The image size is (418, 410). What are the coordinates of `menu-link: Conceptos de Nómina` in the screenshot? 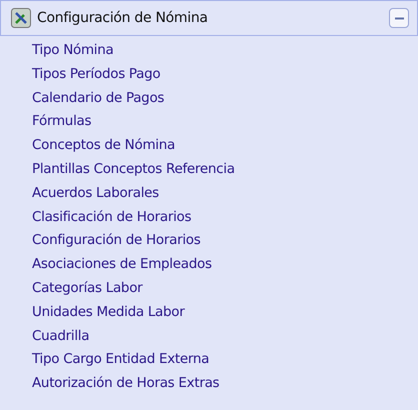 It's located at (103, 146).